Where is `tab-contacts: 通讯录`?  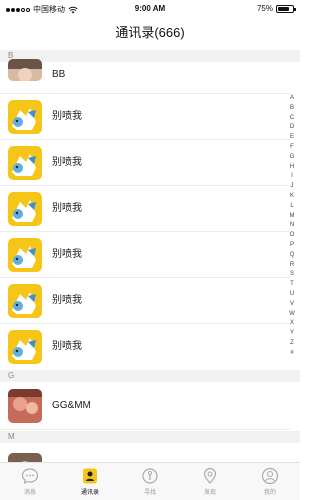 tab-contacts: 通讯录 is located at coordinates (90, 481).